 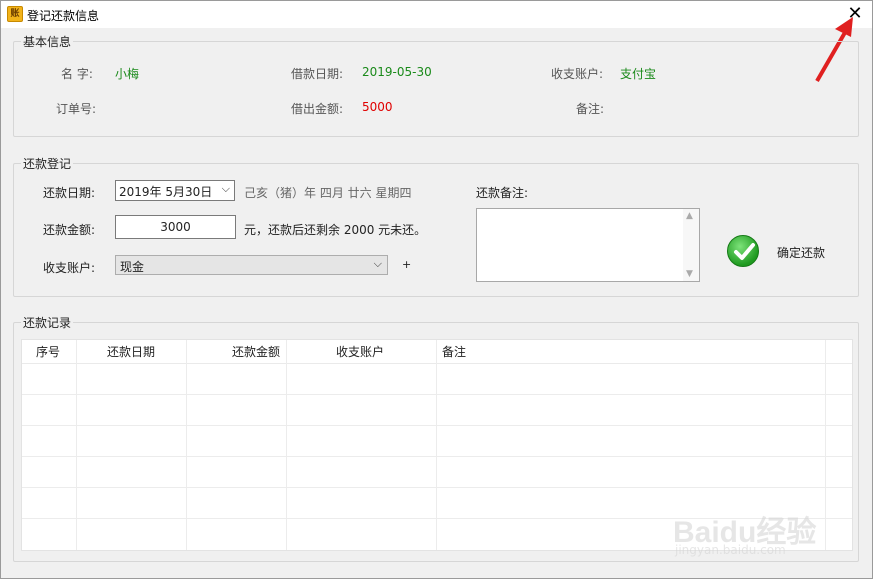 I want to click on repay-date-label: 还款日期:, so click(x=69, y=193).